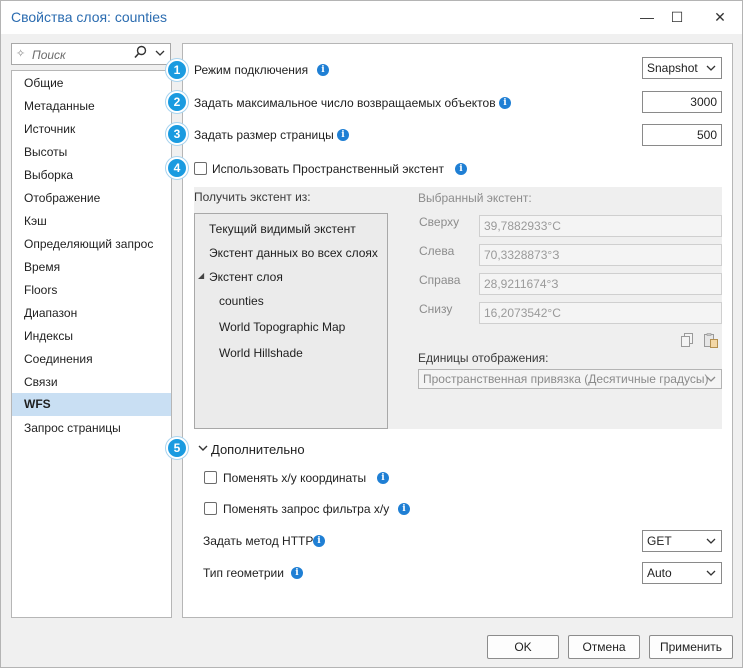 The height and width of the screenshot is (668, 743). I want to click on sidebar-item-elevation: Высоты, so click(91, 152).